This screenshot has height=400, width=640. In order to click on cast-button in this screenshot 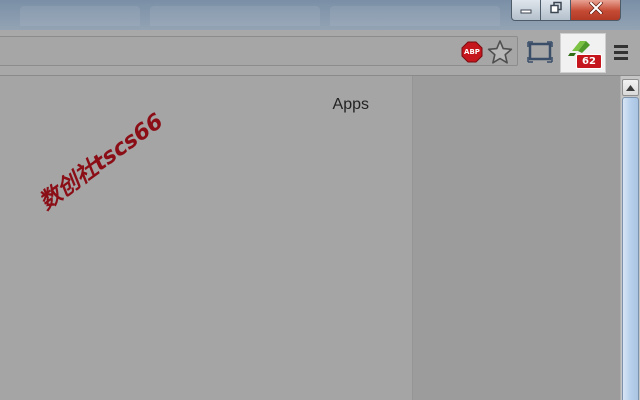, I will do `click(540, 52)`.